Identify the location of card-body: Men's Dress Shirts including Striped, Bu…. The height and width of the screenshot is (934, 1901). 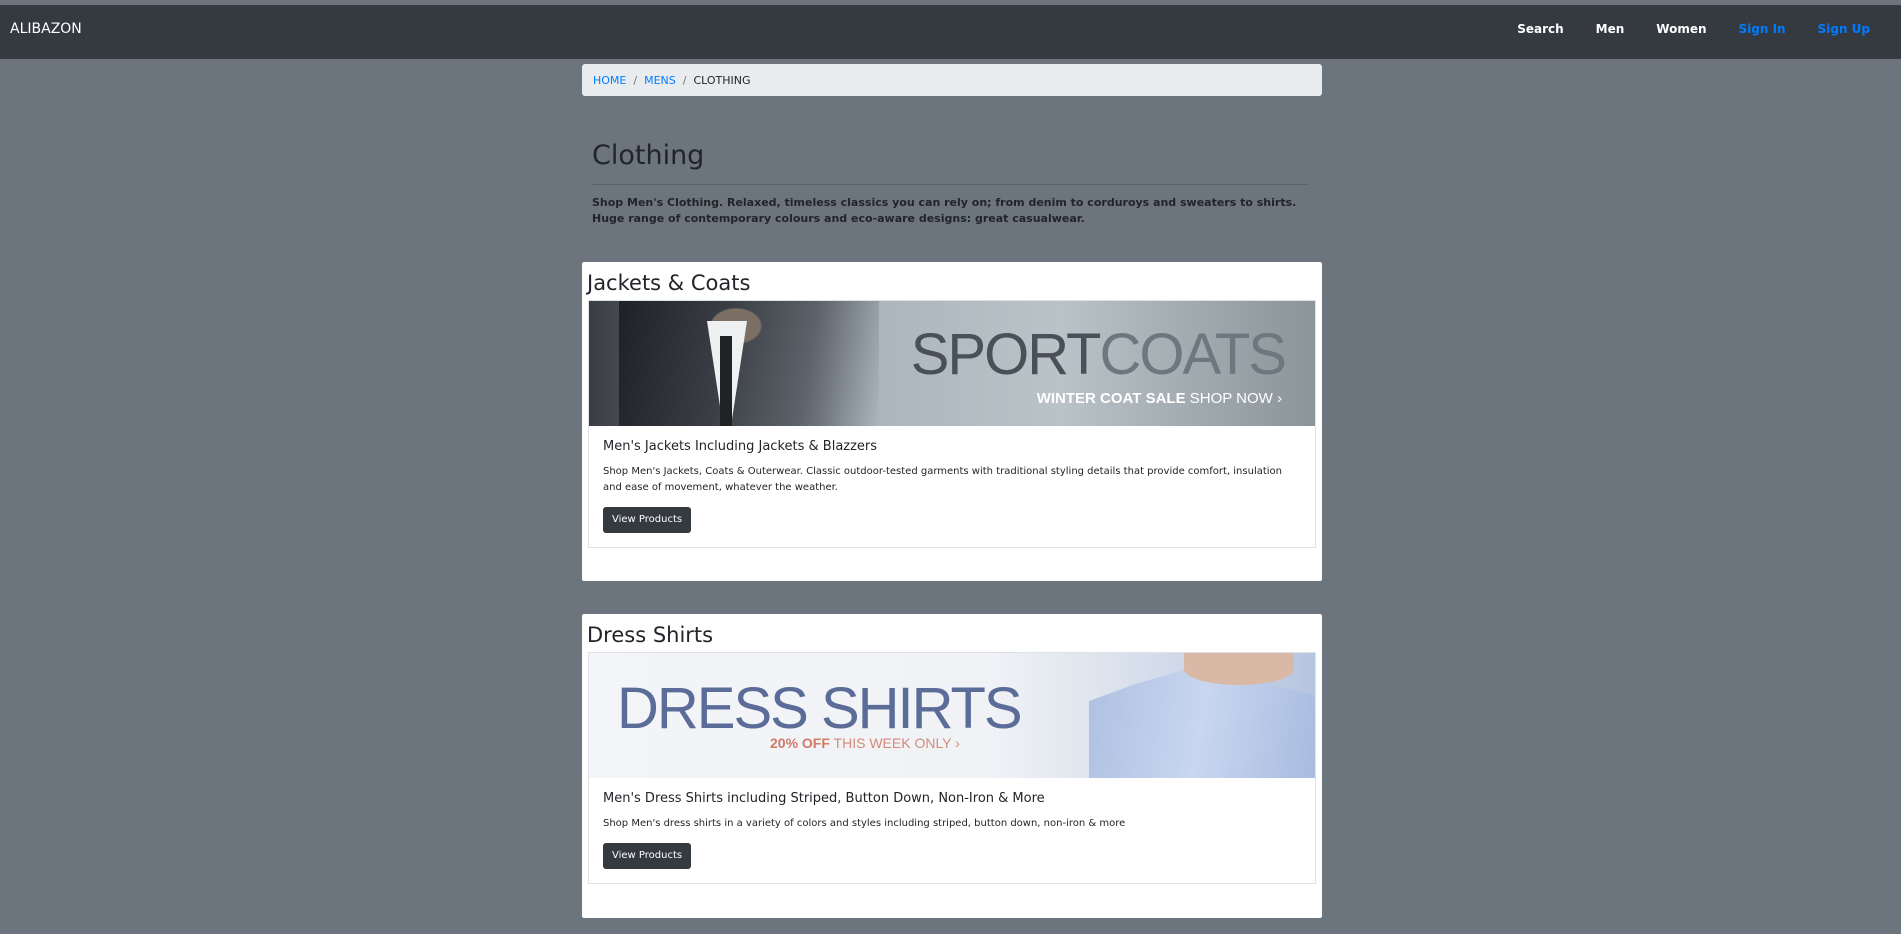
(952, 830).